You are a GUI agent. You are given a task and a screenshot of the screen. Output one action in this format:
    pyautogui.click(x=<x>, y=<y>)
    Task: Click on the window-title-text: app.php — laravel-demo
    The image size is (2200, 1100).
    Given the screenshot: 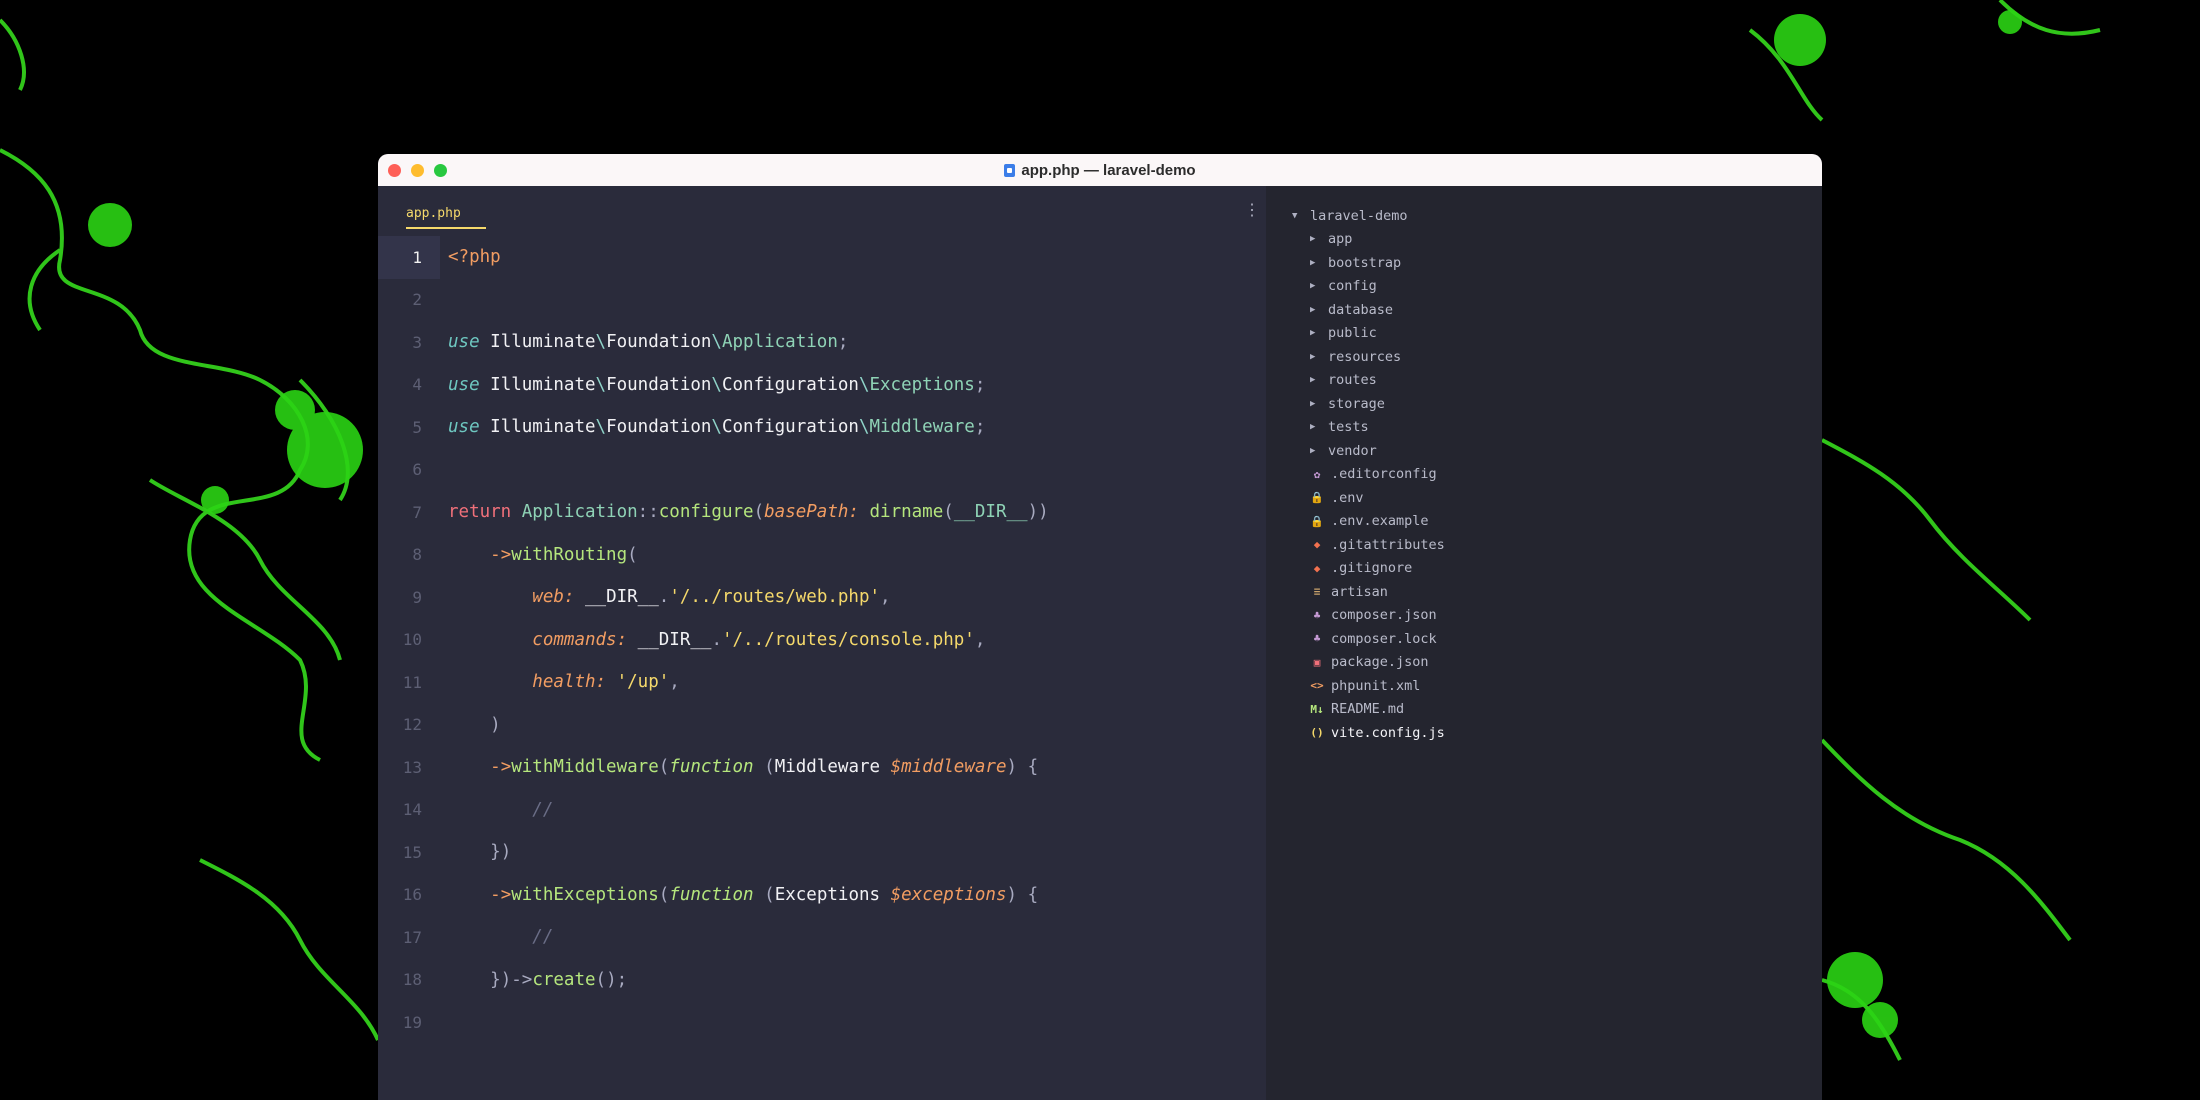 What is the action you would take?
    pyautogui.click(x=1108, y=170)
    